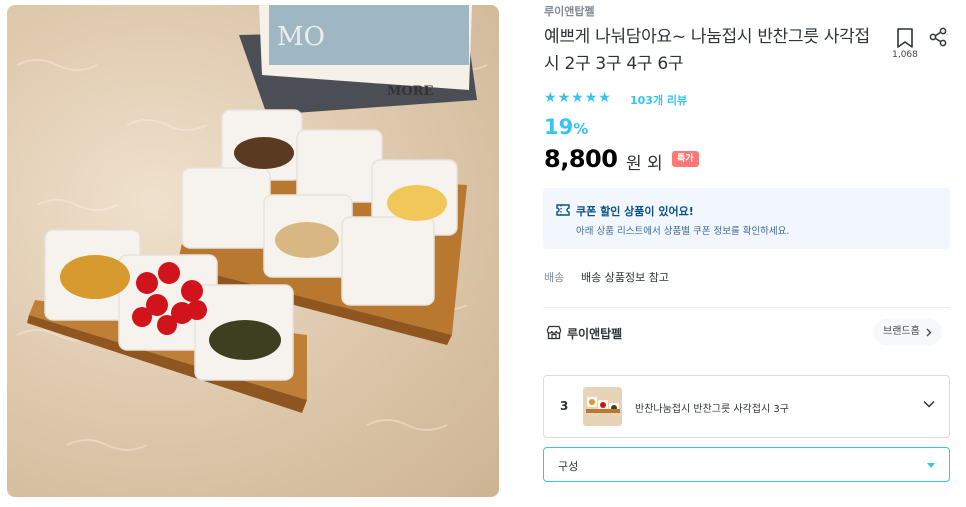 The width and height of the screenshot is (966, 507). I want to click on brand-home-button: 브랜드홈, so click(907, 332).